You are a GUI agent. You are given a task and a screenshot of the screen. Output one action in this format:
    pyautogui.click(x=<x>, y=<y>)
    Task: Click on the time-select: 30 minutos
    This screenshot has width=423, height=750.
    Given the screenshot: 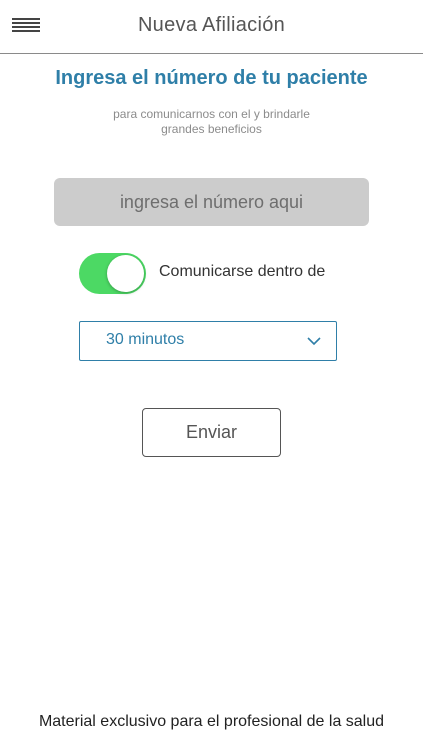 What is the action you would take?
    pyautogui.click(x=208, y=341)
    